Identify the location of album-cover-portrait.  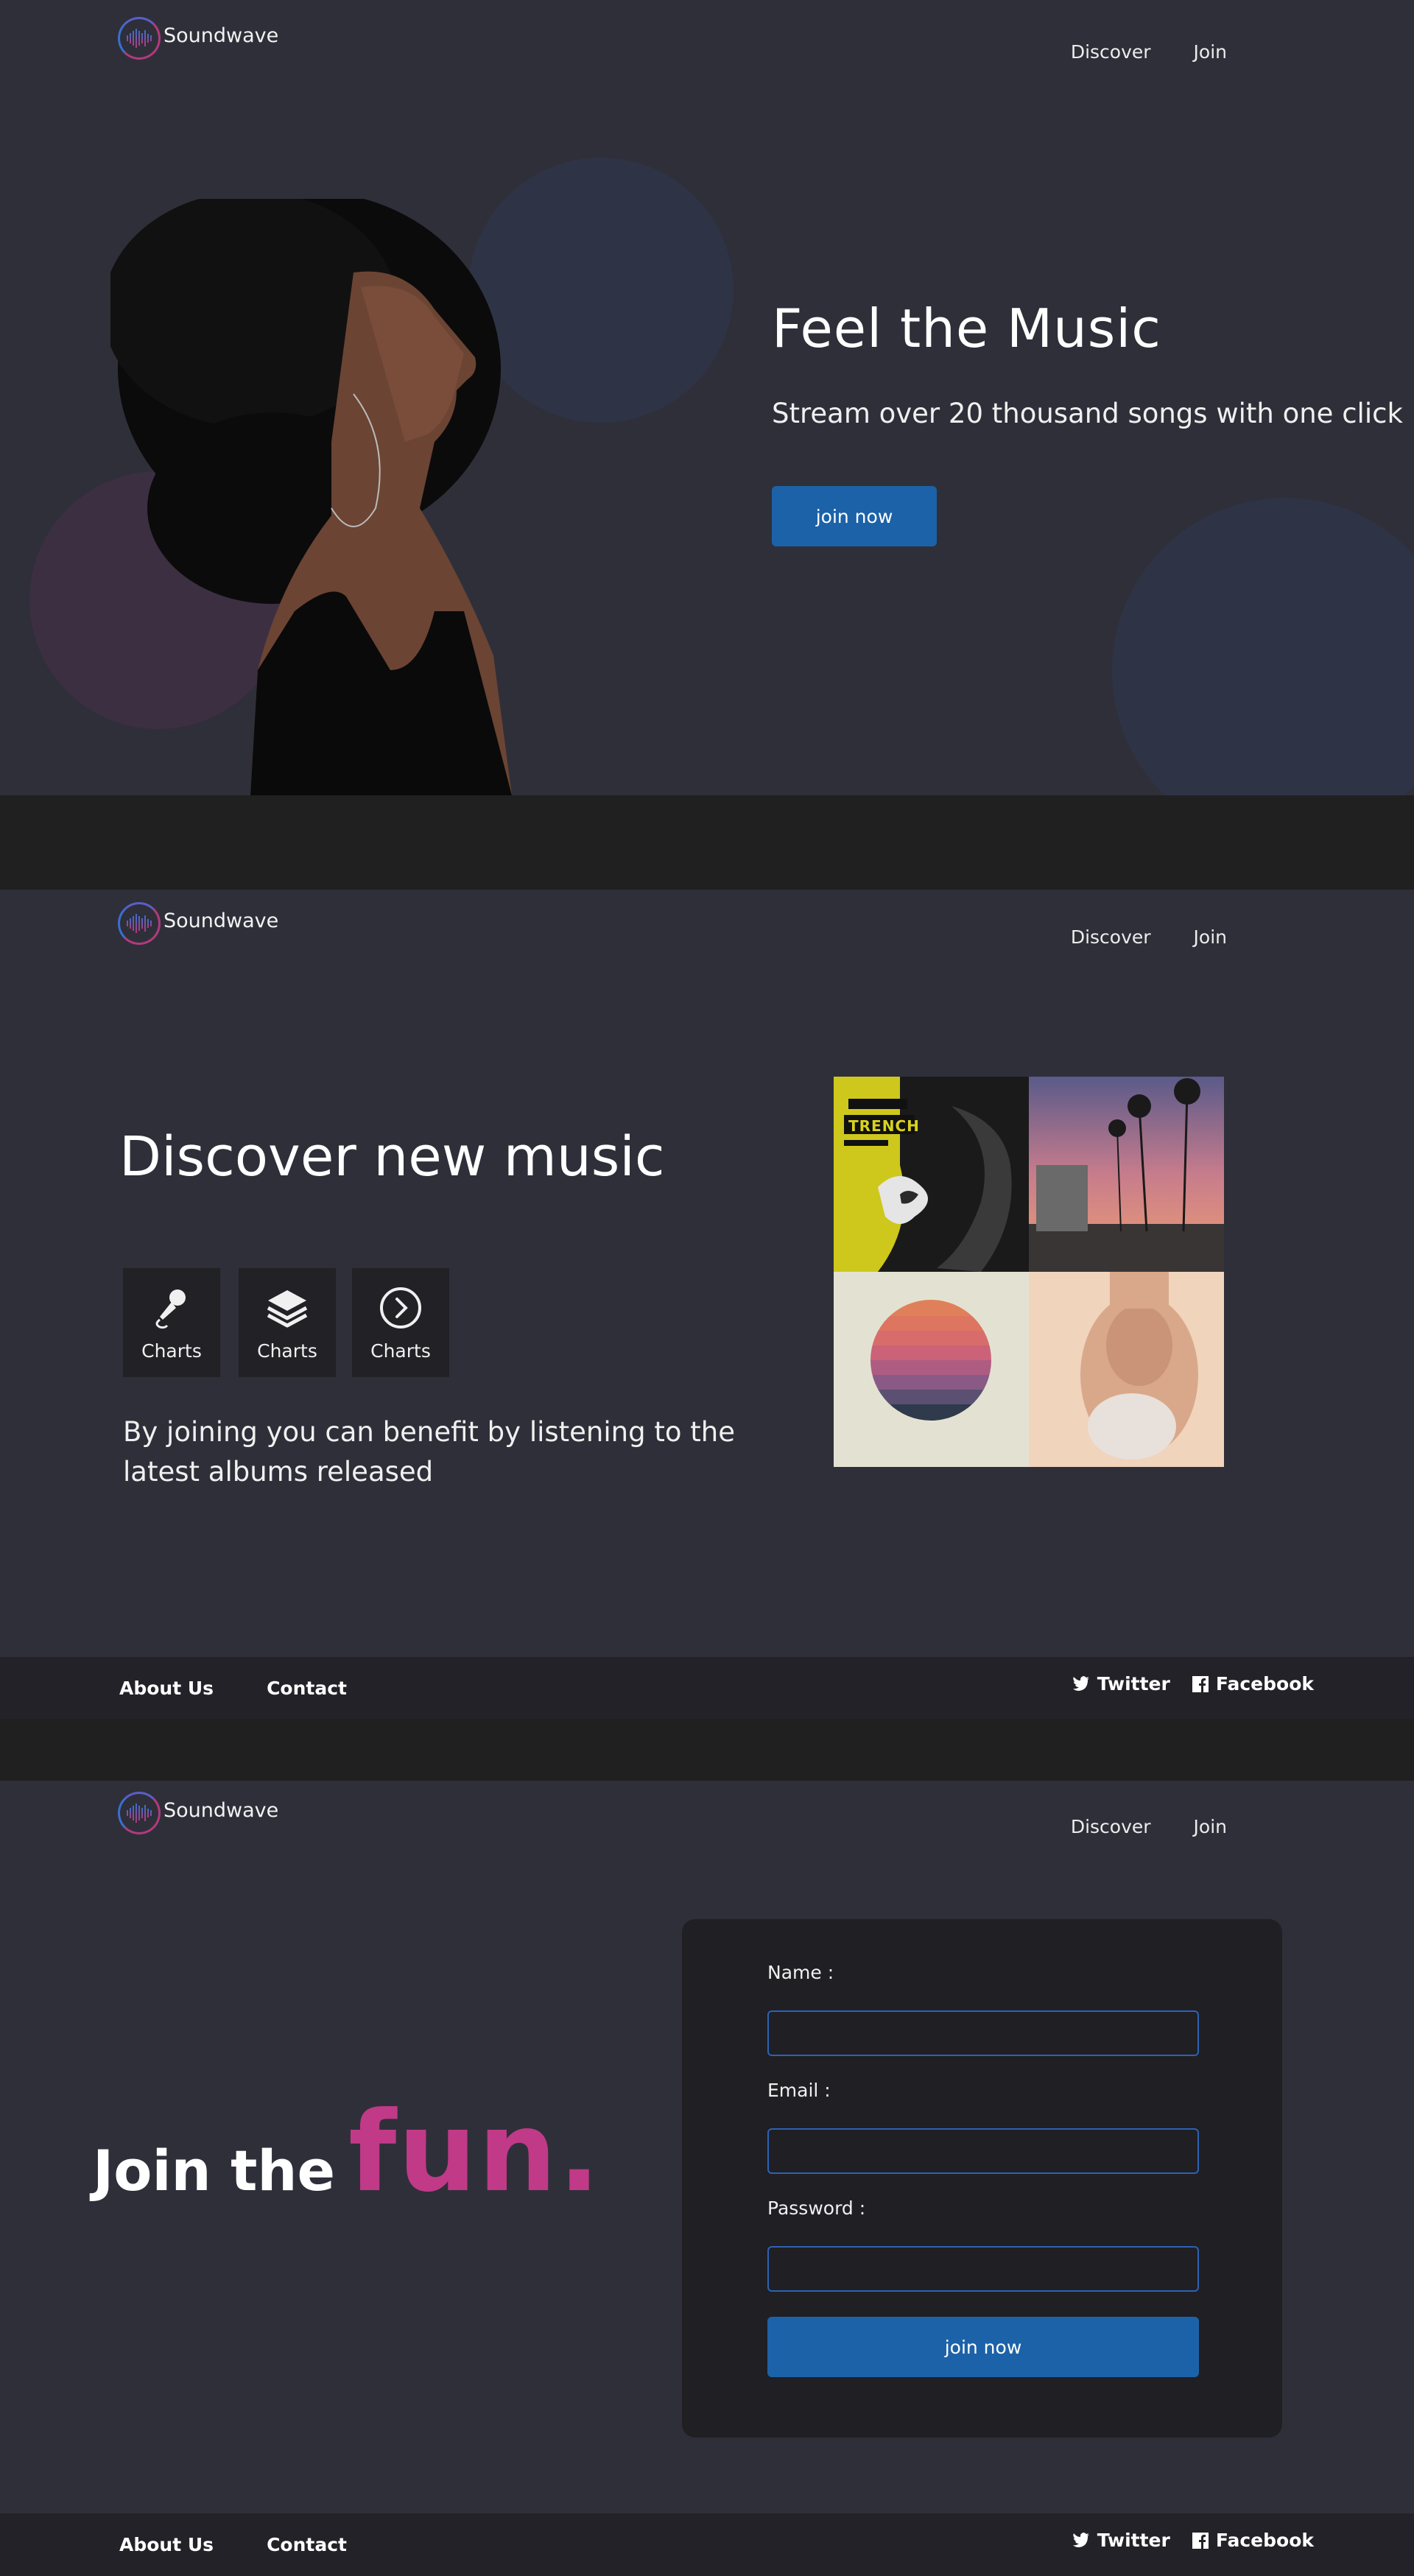
(1126, 1369).